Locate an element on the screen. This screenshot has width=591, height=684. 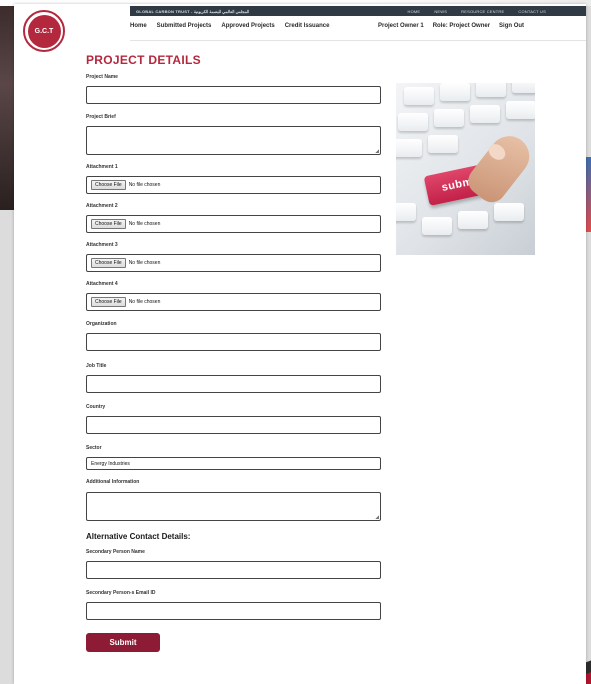
submit-keyboard-illustration: submit is located at coordinates (465, 169).